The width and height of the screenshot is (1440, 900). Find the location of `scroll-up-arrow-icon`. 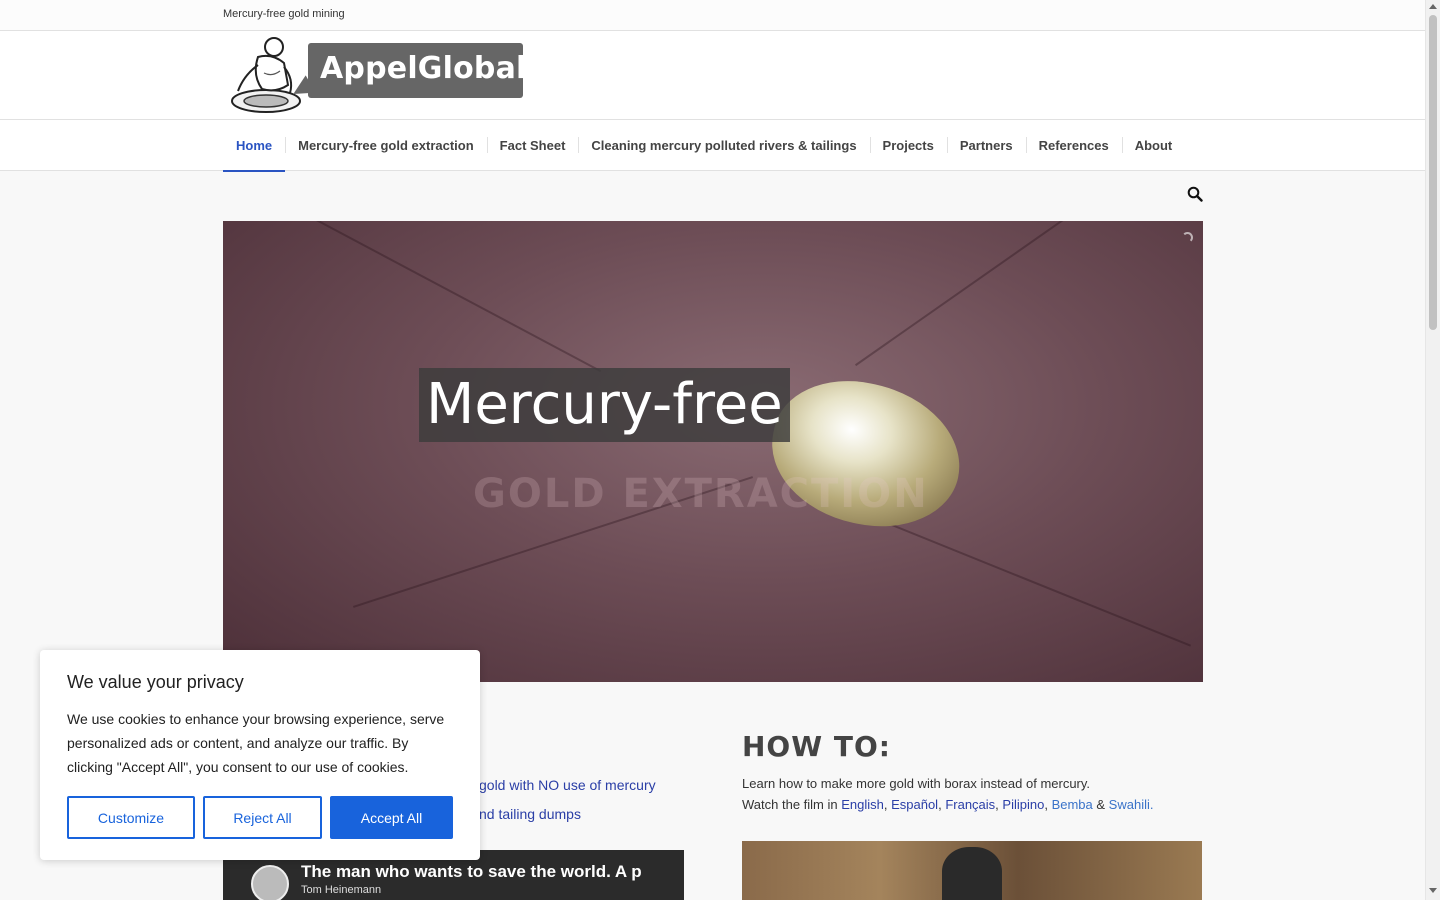

scroll-up-arrow-icon is located at coordinates (1433, 6).